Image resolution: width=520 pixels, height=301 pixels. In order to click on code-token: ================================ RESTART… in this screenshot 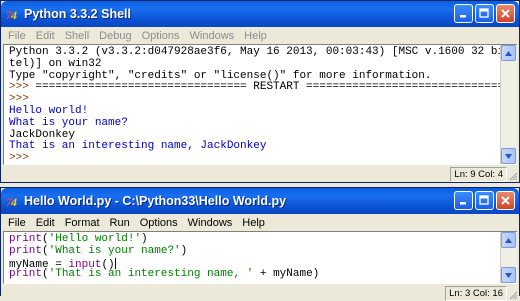, I will do `click(276, 87)`.